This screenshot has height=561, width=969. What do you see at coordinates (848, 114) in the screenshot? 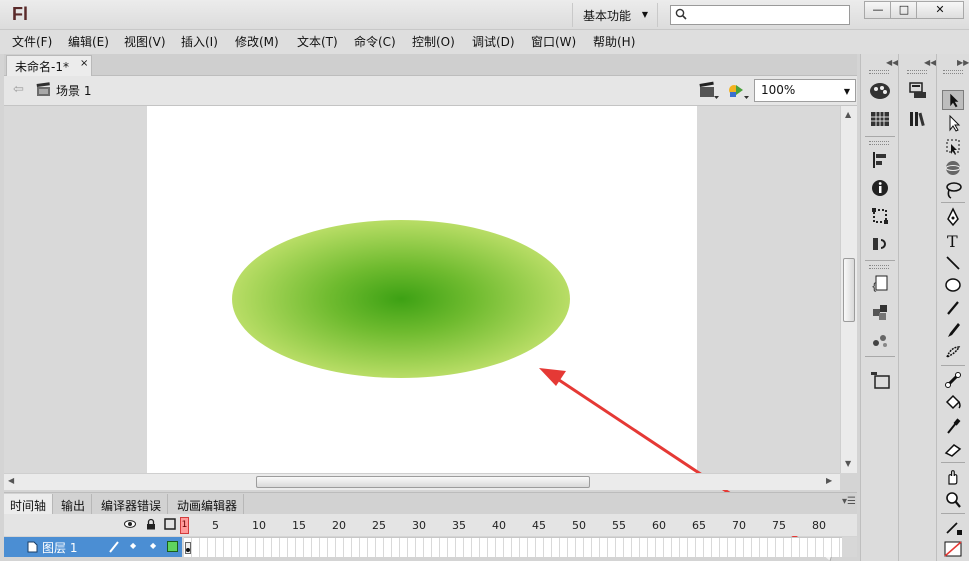
I see `scroll-up-icon: ▲` at bounding box center [848, 114].